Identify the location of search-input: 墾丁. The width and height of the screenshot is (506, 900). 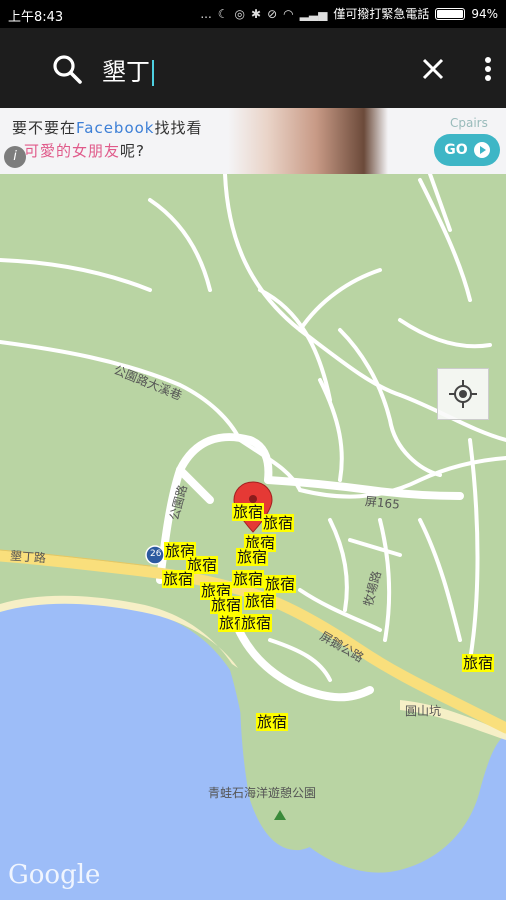
(128, 69).